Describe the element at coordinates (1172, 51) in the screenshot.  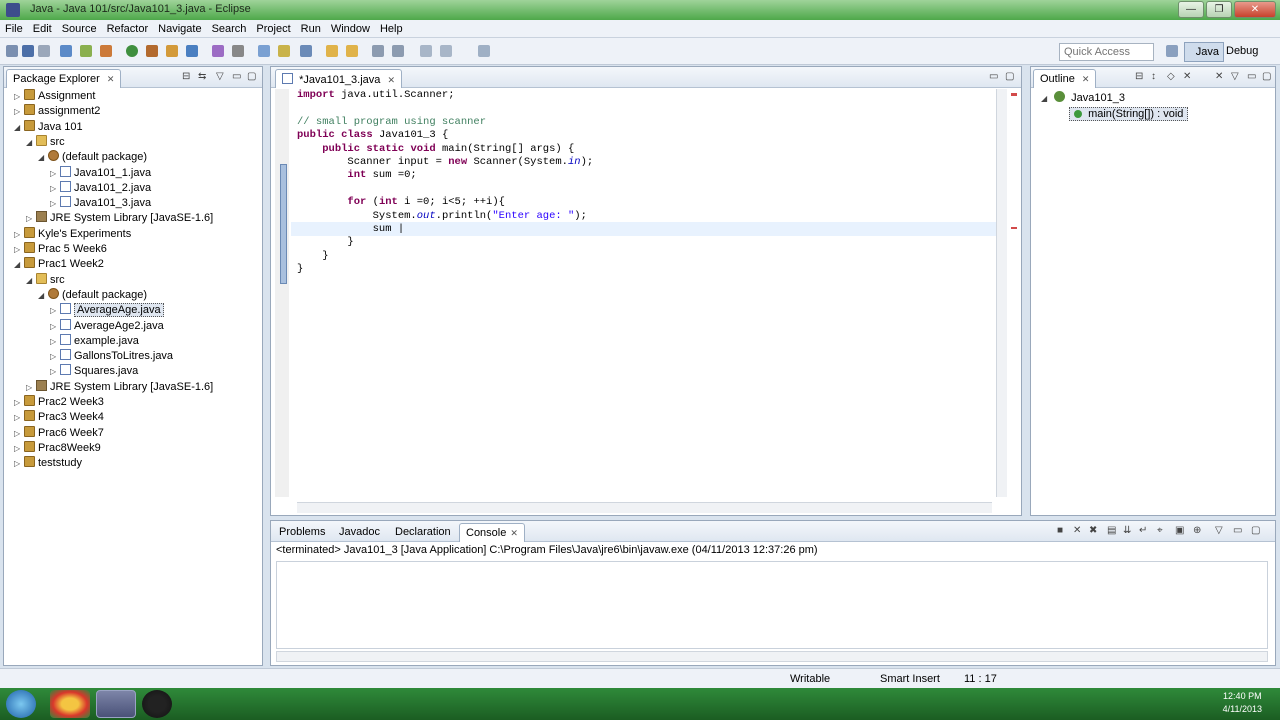
I see `open-perspective-icon` at that location.